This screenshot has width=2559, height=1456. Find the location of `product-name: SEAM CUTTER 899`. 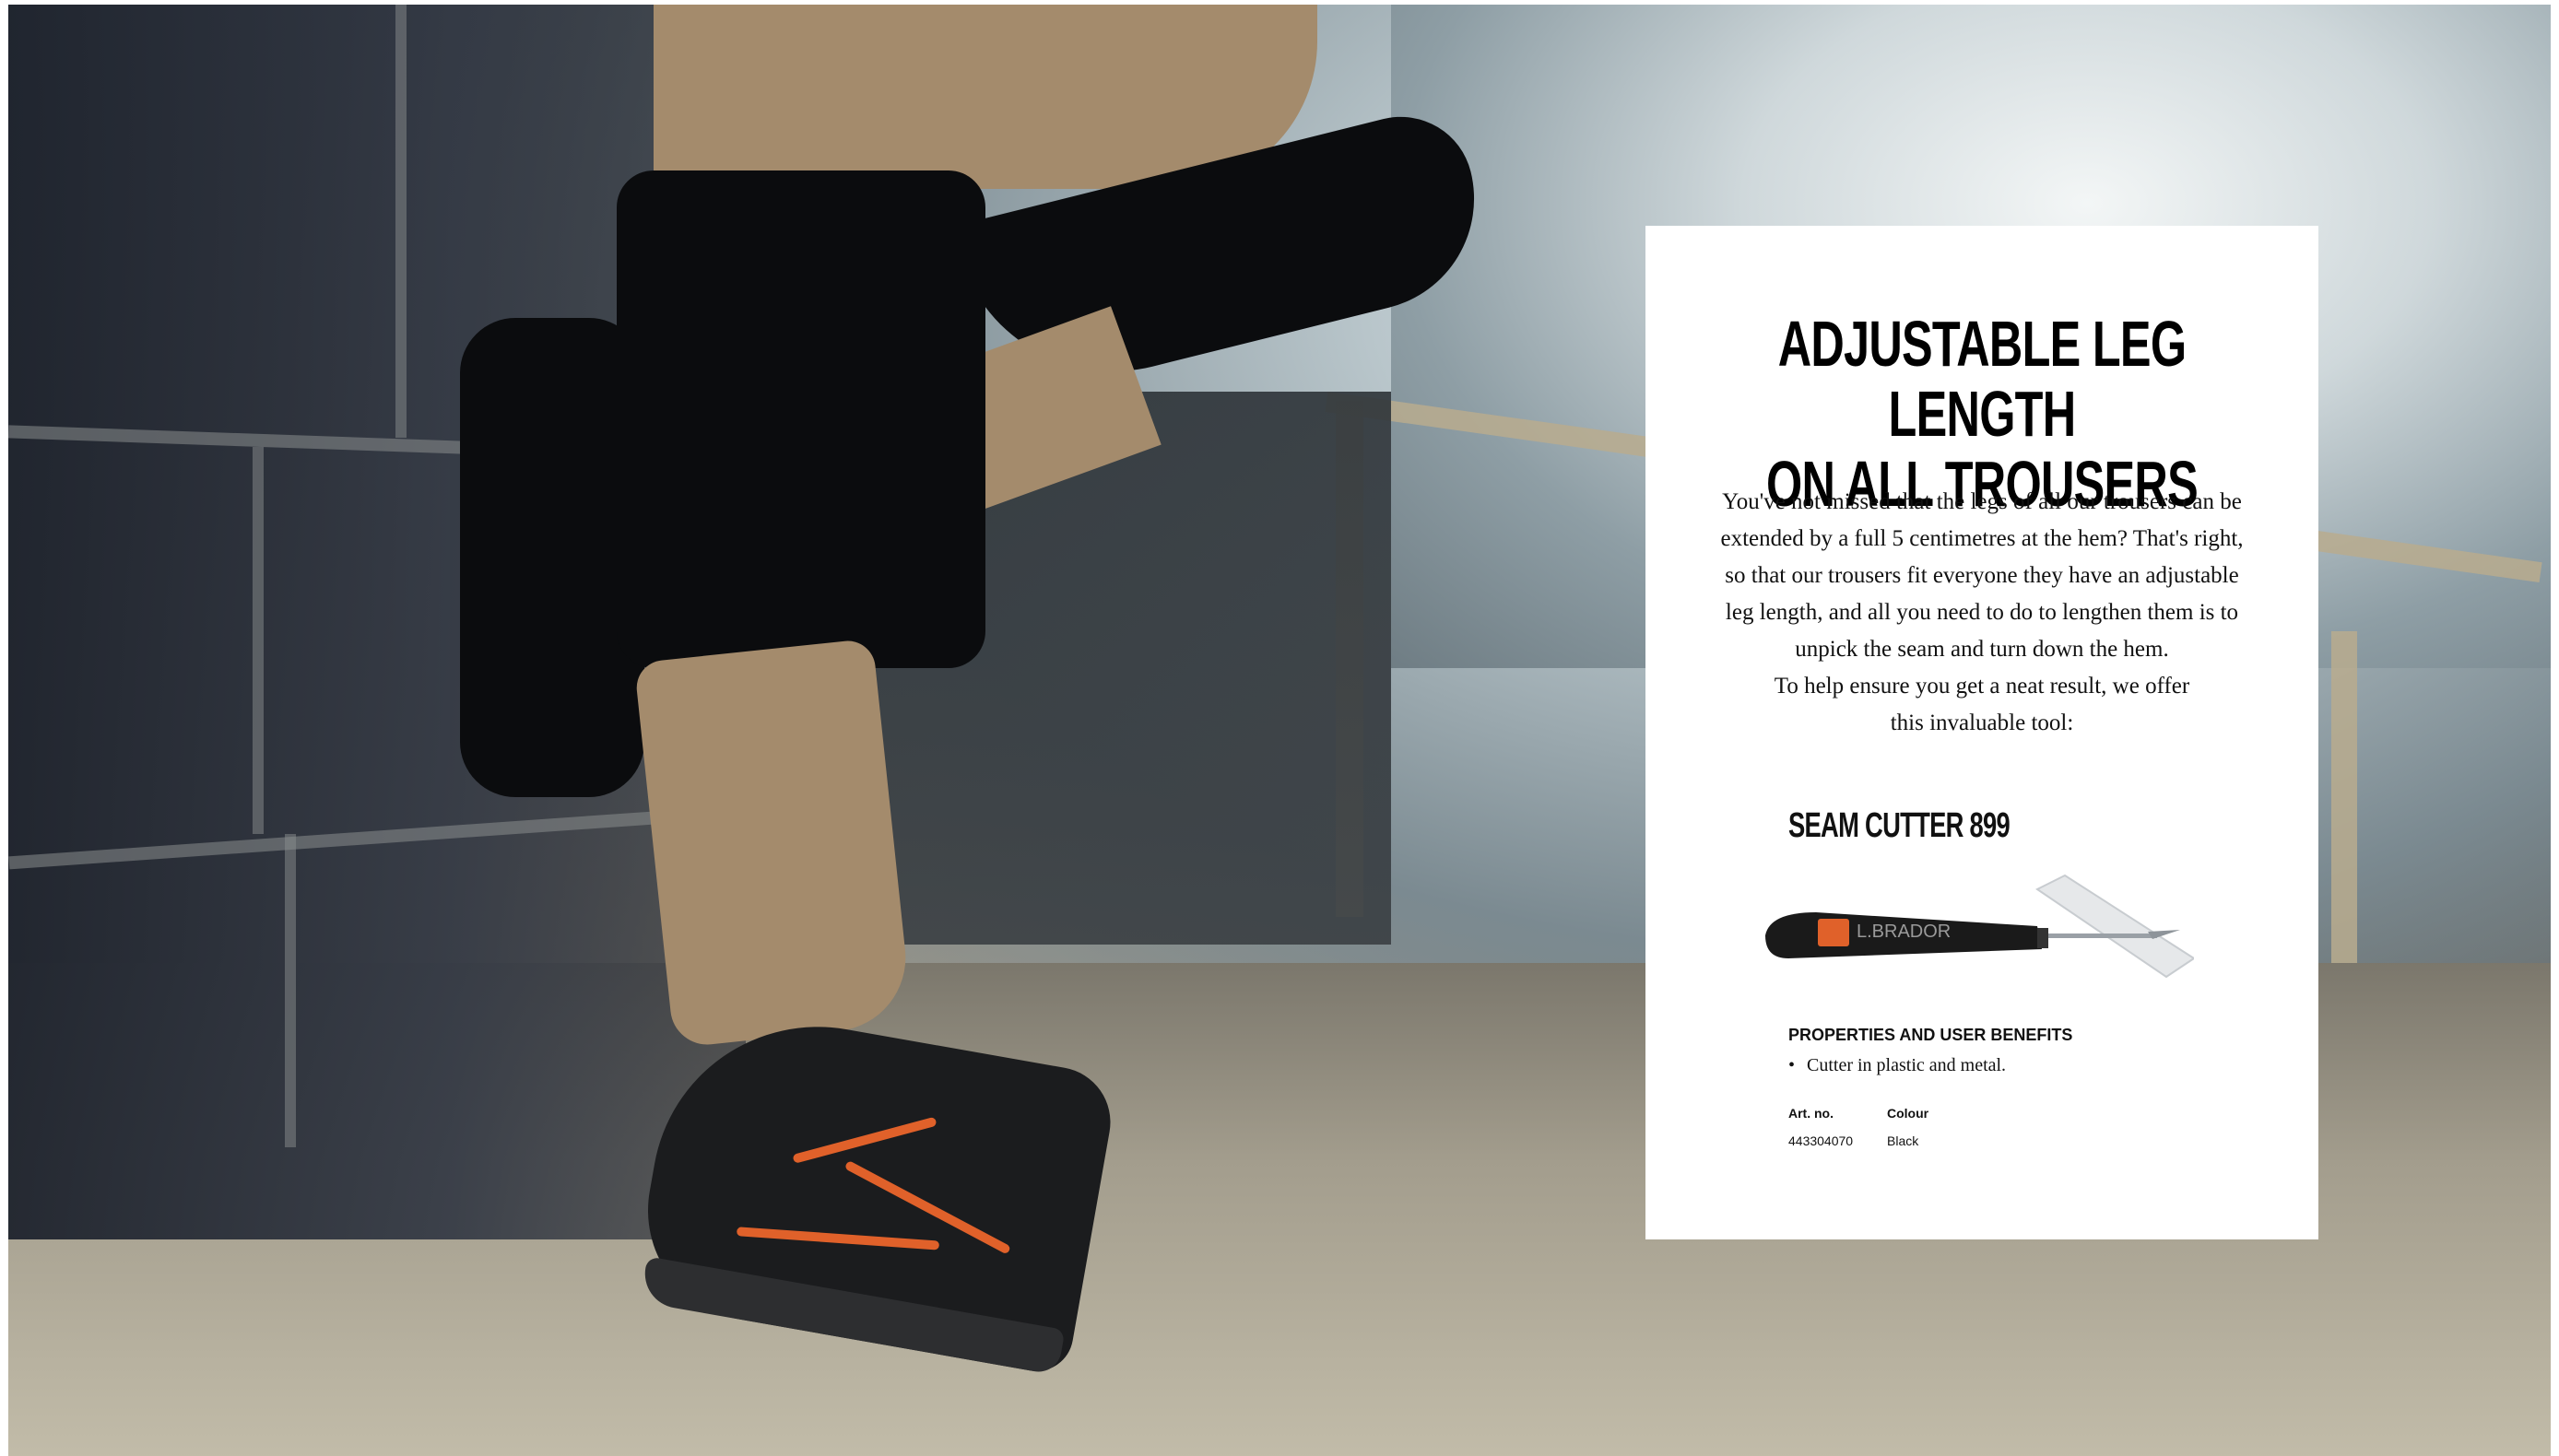

product-name: SEAM CUTTER 899 is located at coordinates (1899, 825).